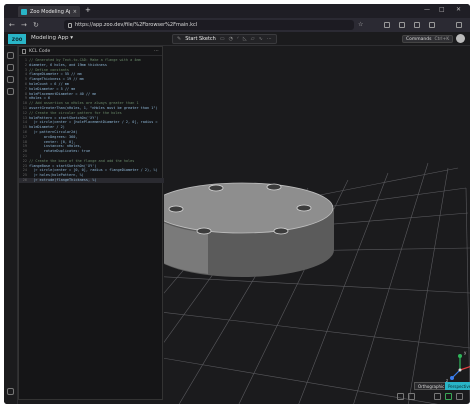 The width and height of the screenshot is (474, 407). I want to click on fillet-icon: ◜, so click(238, 39).